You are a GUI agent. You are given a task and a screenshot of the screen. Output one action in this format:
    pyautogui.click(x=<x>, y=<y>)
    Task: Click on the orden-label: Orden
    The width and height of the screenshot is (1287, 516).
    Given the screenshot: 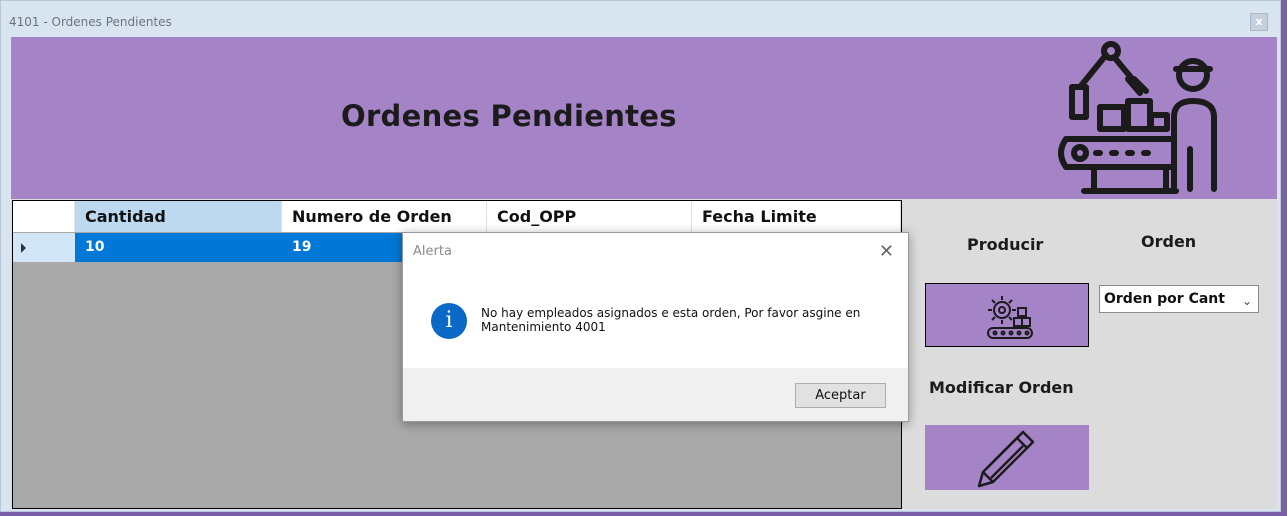 What is the action you would take?
    pyautogui.click(x=1169, y=241)
    